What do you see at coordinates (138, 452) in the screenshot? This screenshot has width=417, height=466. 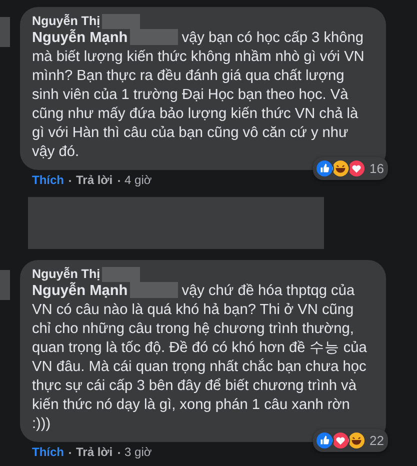 I see `comment-time: 3 giờ` at bounding box center [138, 452].